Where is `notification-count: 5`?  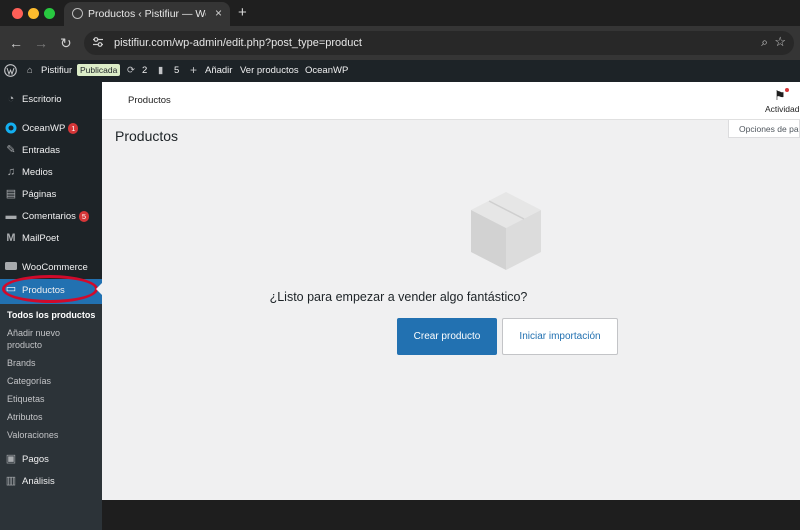
notification-count: 5 is located at coordinates (84, 216).